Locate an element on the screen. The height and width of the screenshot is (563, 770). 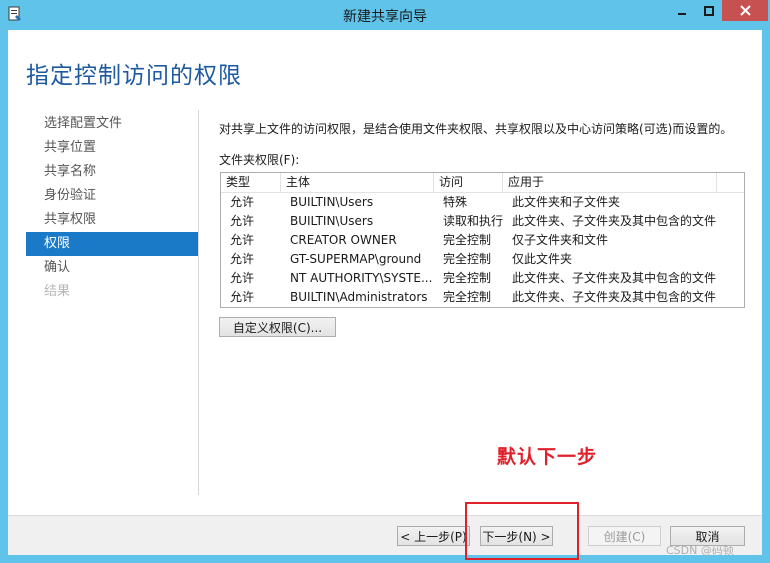
title-bar: 新建共享向导 is located at coordinates (385, 15).